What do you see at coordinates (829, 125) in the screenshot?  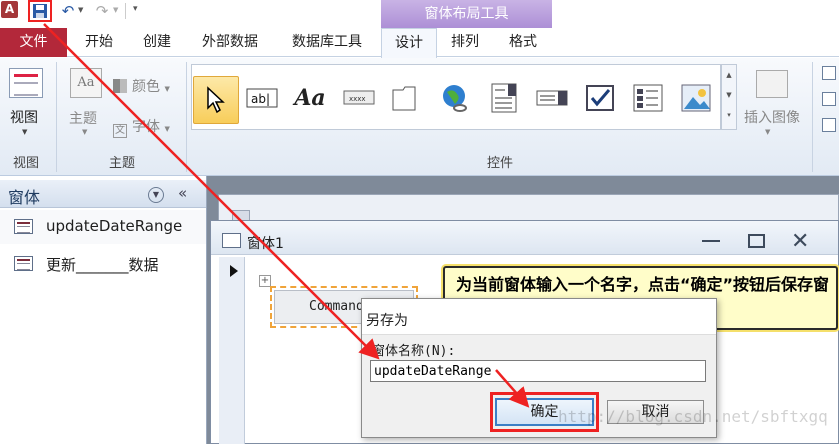 I see `date-time-icon` at bounding box center [829, 125].